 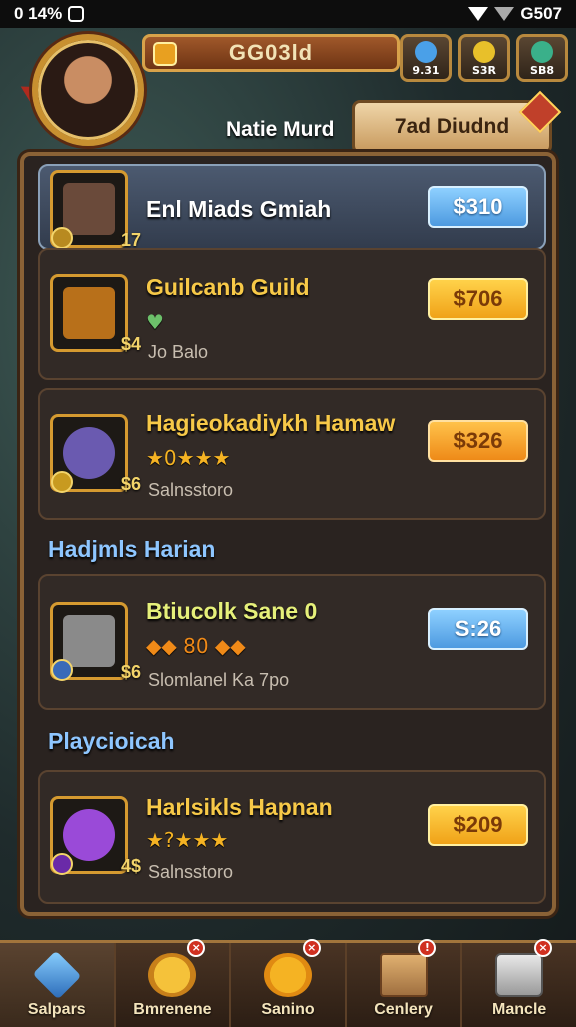 I want to click on nav-item-bmrenene: × Bmrenene, so click(x=174, y=983).